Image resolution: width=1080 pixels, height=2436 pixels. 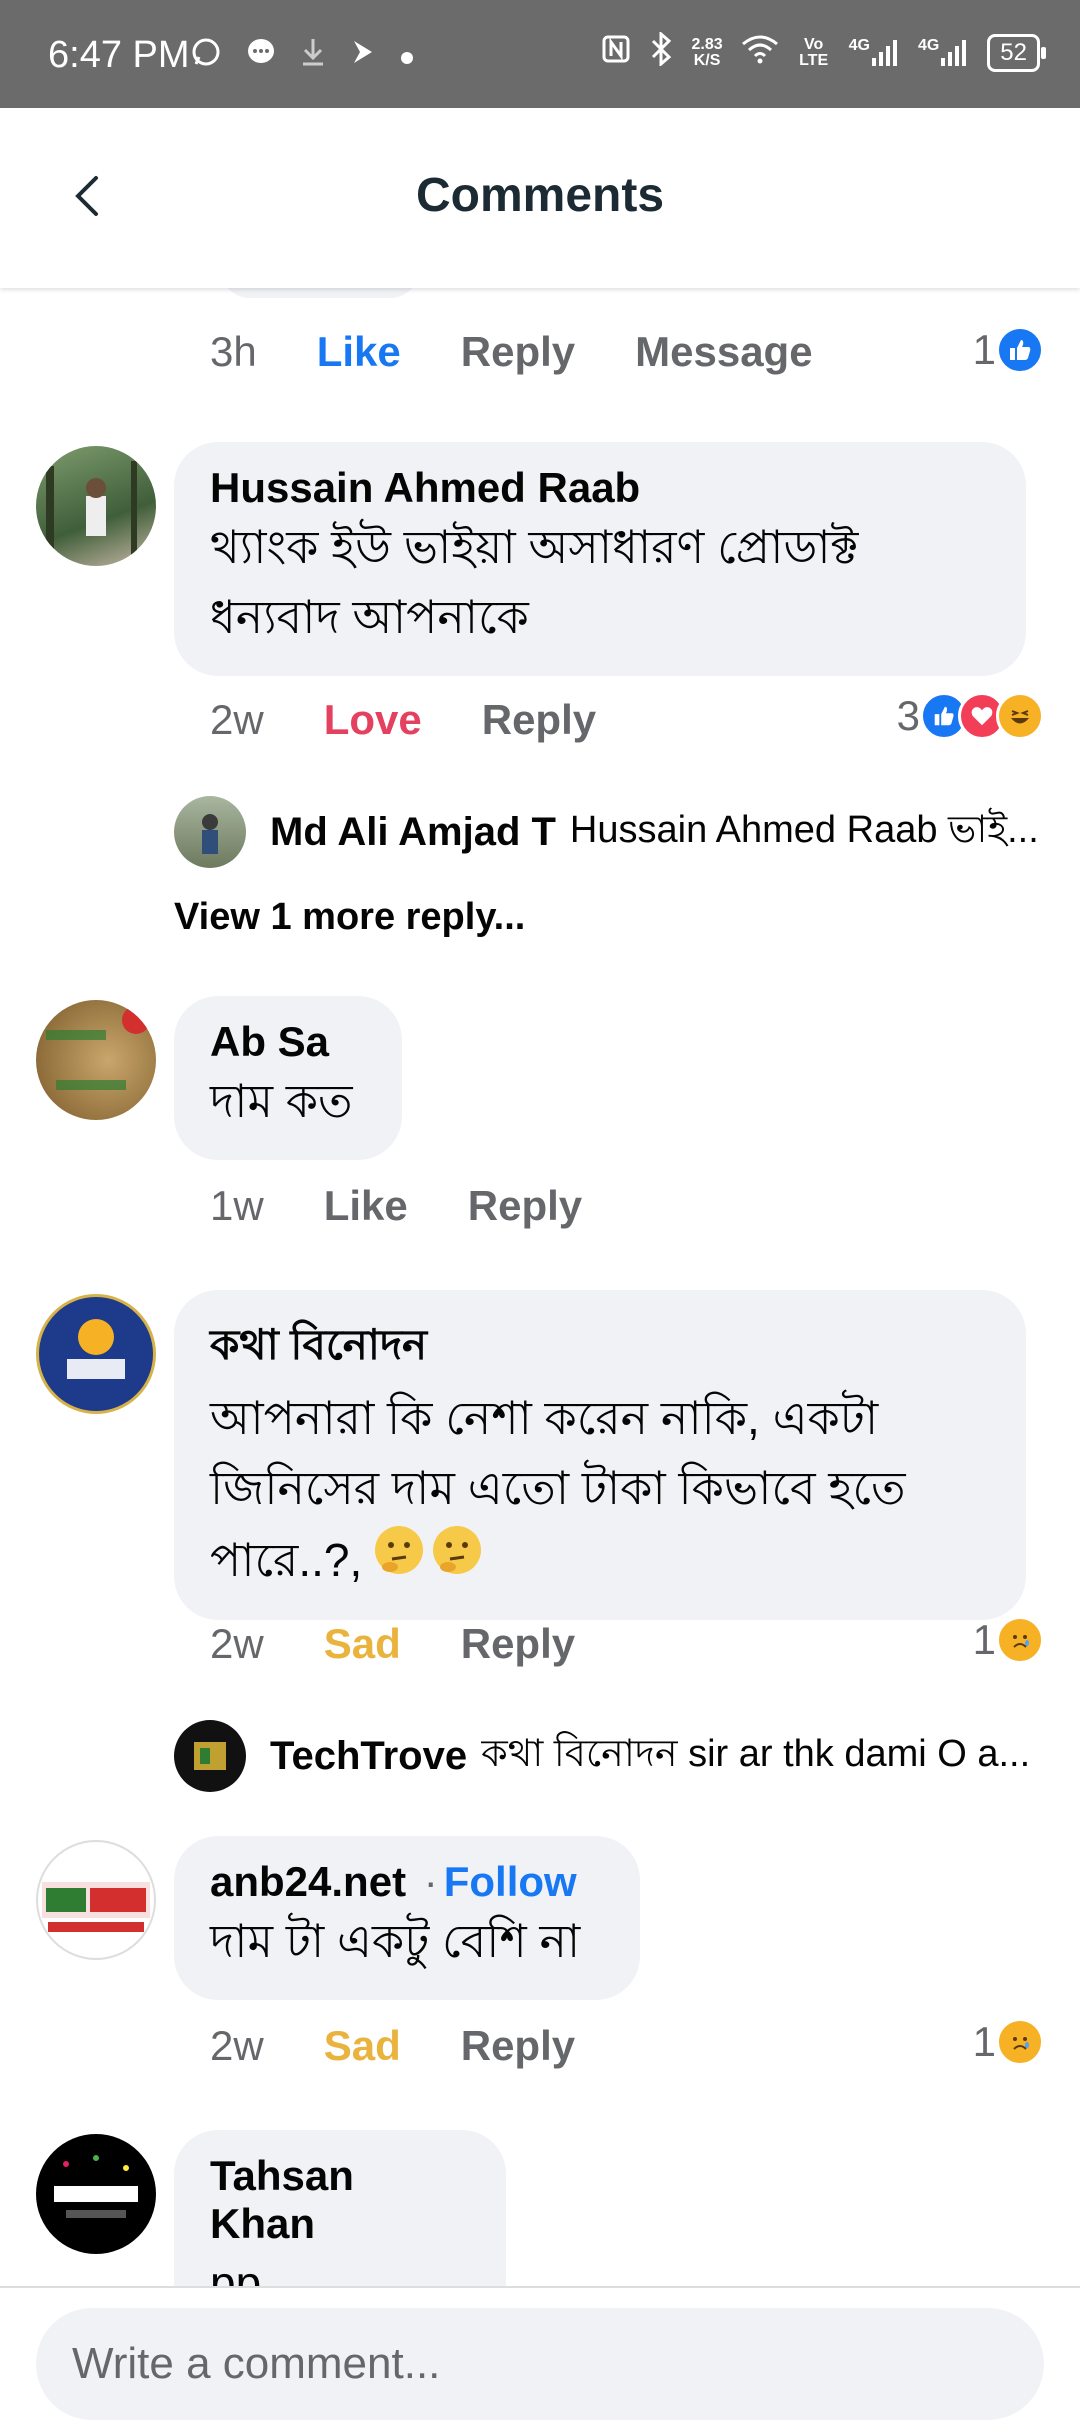 I want to click on comment-text: দাম টা একটু বেশি না, so click(x=395, y=1941).